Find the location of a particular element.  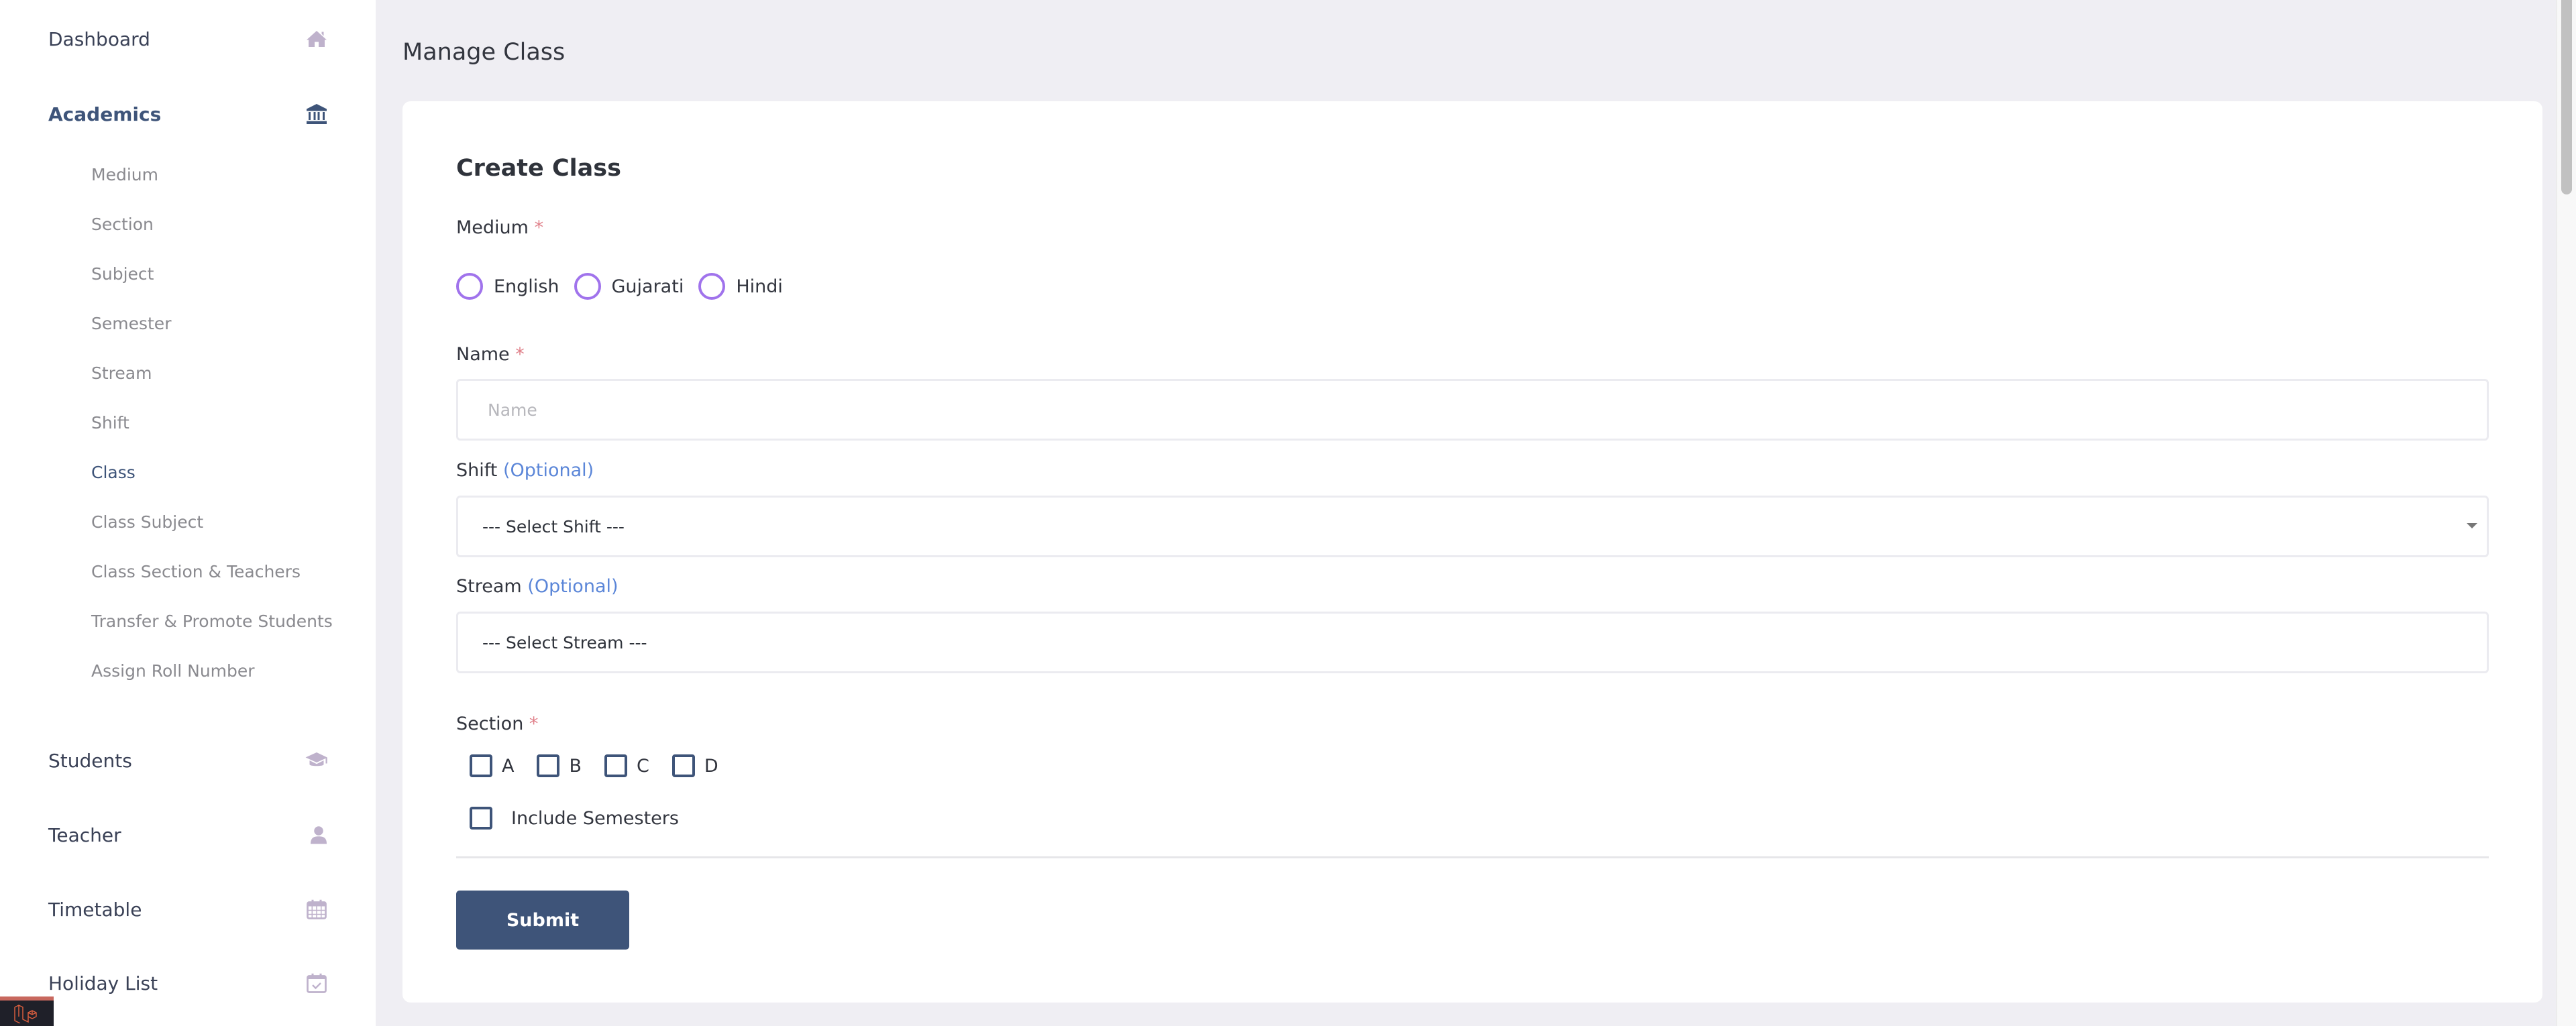

sidebar-item-label: Academics is located at coordinates (105, 114).